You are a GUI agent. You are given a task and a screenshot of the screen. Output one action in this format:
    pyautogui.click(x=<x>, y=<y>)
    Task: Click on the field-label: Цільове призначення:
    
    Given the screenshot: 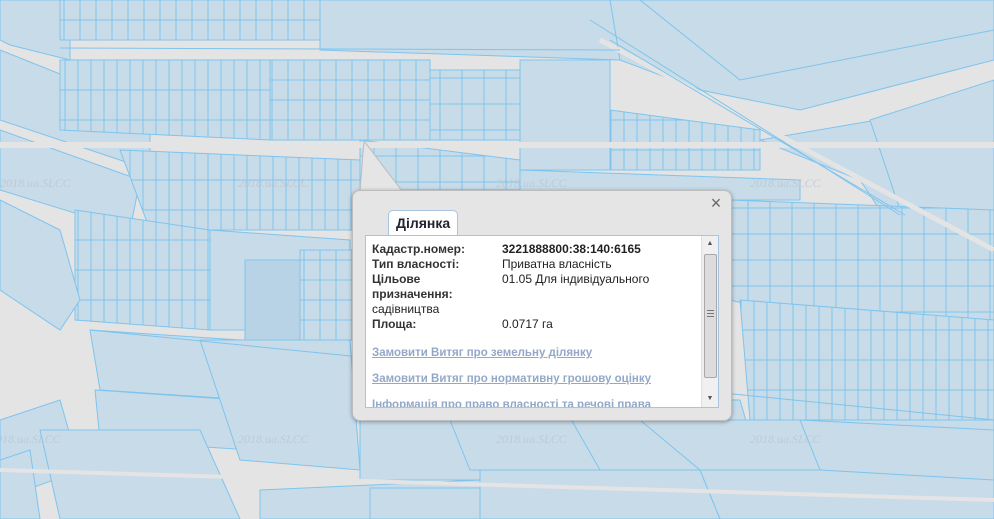 What is the action you would take?
    pyautogui.click(x=412, y=286)
    